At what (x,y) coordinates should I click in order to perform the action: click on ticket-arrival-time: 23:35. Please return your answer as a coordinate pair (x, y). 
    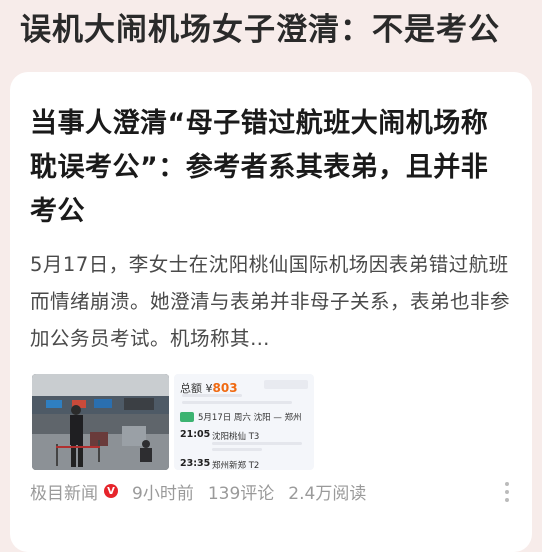
    Looking at the image, I should click on (195, 463).